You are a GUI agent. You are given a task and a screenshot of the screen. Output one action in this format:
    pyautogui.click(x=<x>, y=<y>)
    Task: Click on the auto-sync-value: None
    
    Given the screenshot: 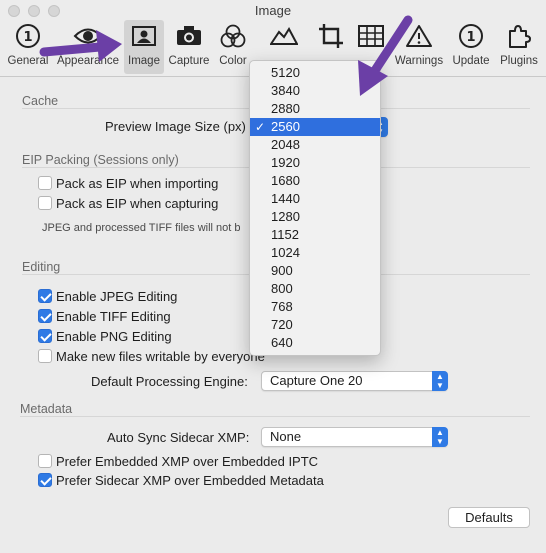 What is the action you would take?
    pyautogui.click(x=286, y=436)
    